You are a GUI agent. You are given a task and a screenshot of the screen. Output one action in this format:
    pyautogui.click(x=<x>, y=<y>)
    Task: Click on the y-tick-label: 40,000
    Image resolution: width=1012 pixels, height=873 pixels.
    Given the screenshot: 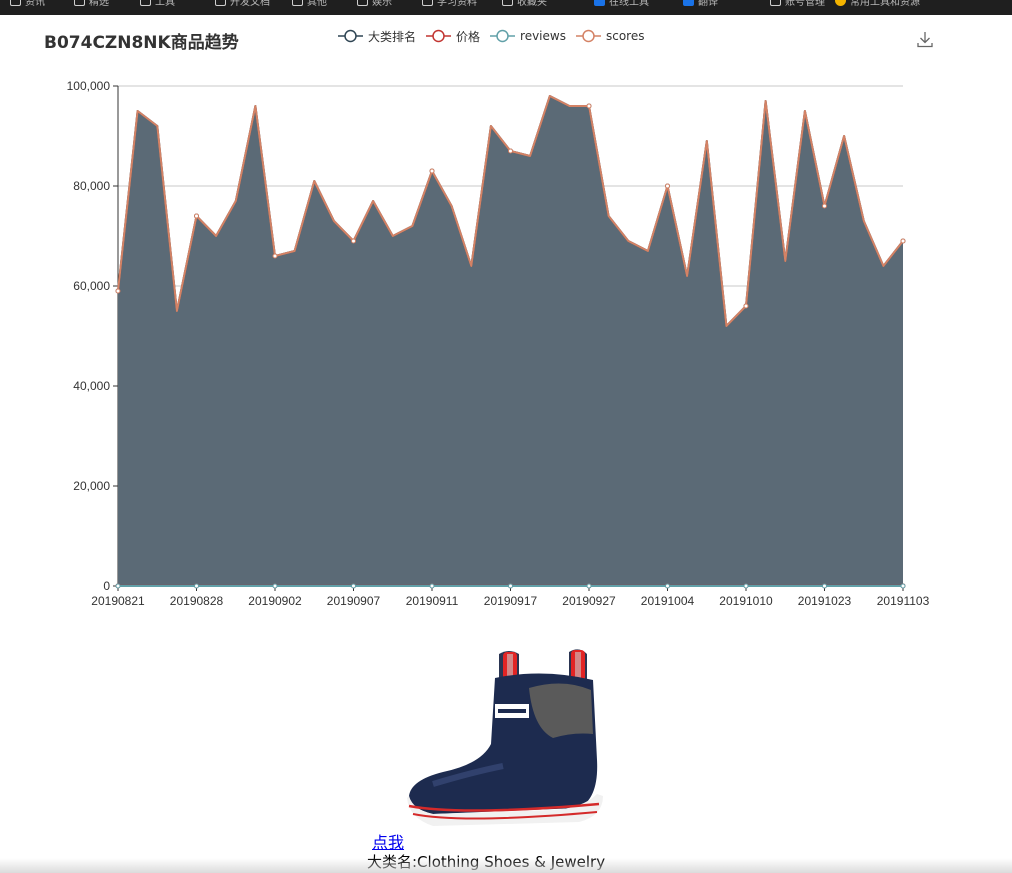 What is the action you would take?
    pyautogui.click(x=91, y=386)
    